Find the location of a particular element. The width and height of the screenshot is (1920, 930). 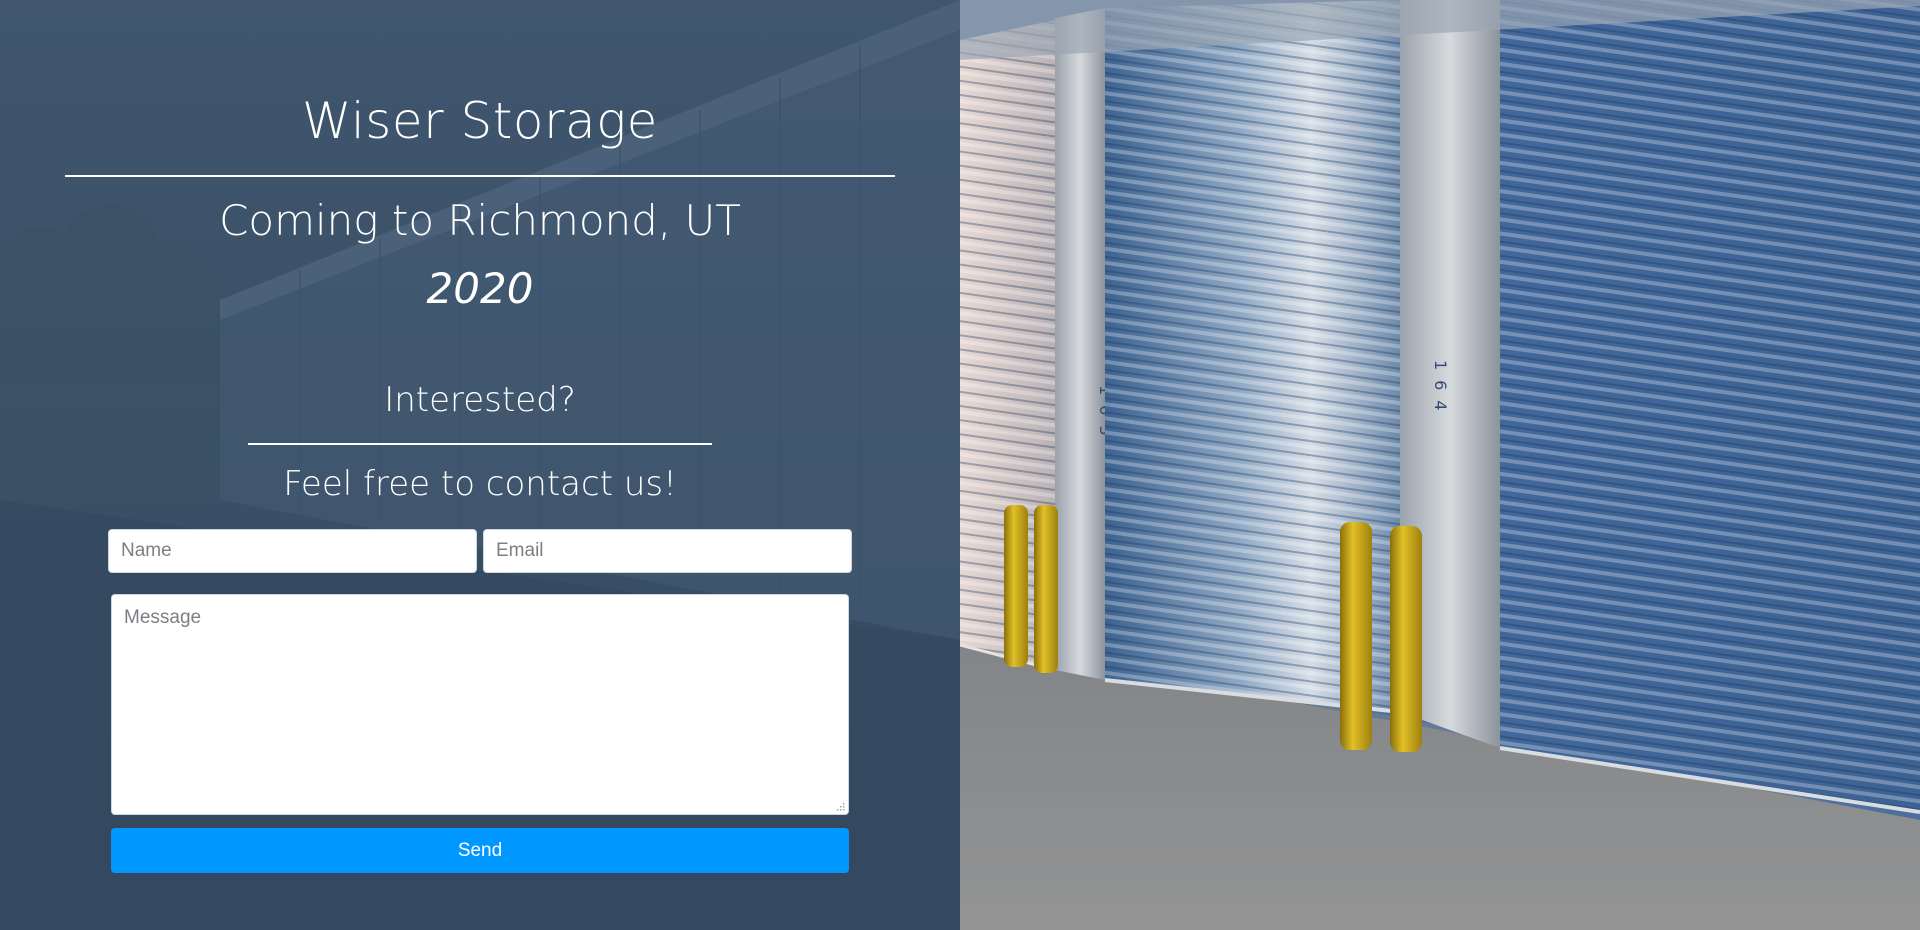

contact-heading: Interested? is located at coordinates (480, 400).